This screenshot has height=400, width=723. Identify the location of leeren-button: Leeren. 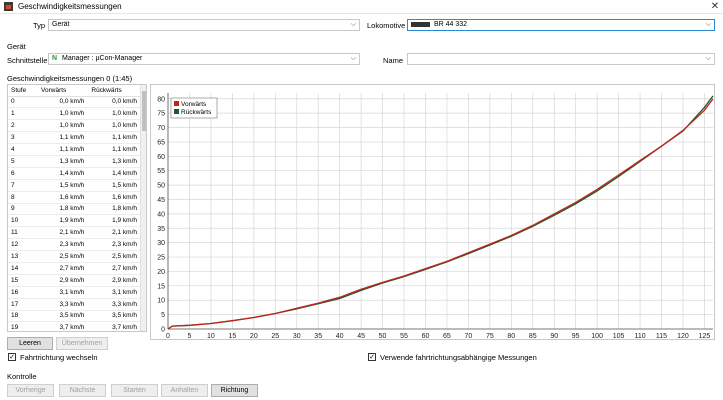
(30, 343).